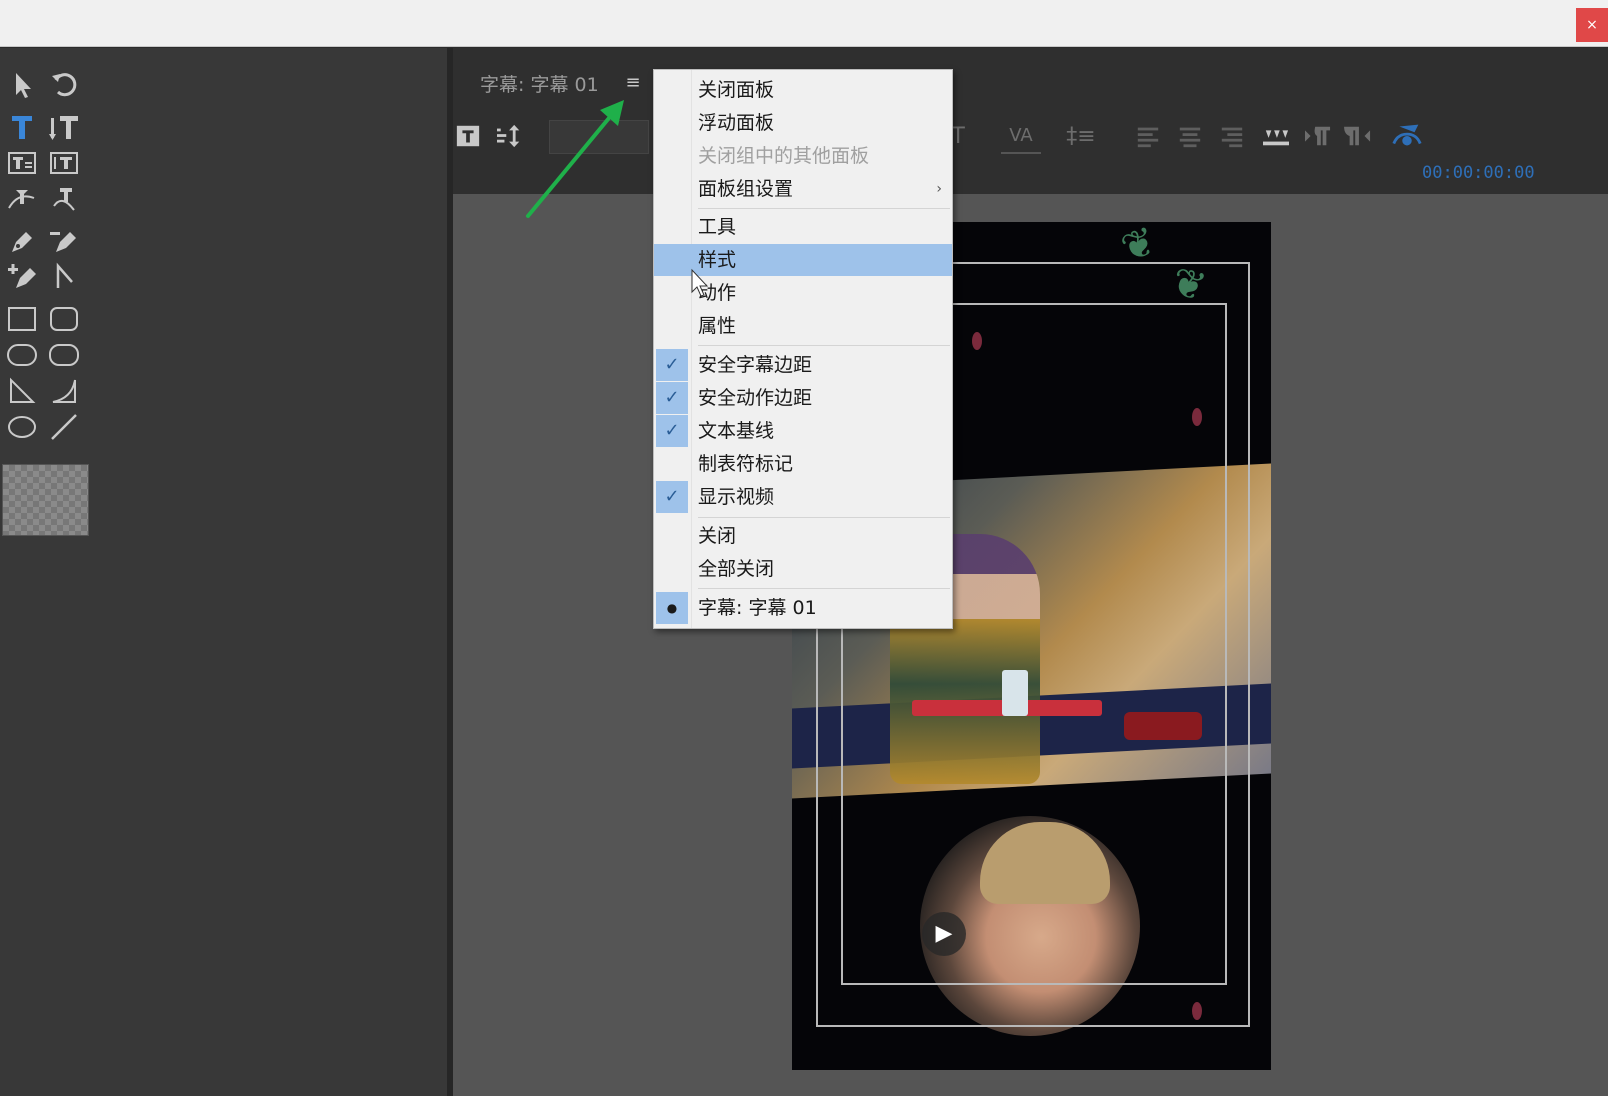 This screenshot has height=1096, width=1608. Describe the element at coordinates (803, 189) in the screenshot. I see `menu-item-panel-group-settings: 面板组设置 ›` at that location.